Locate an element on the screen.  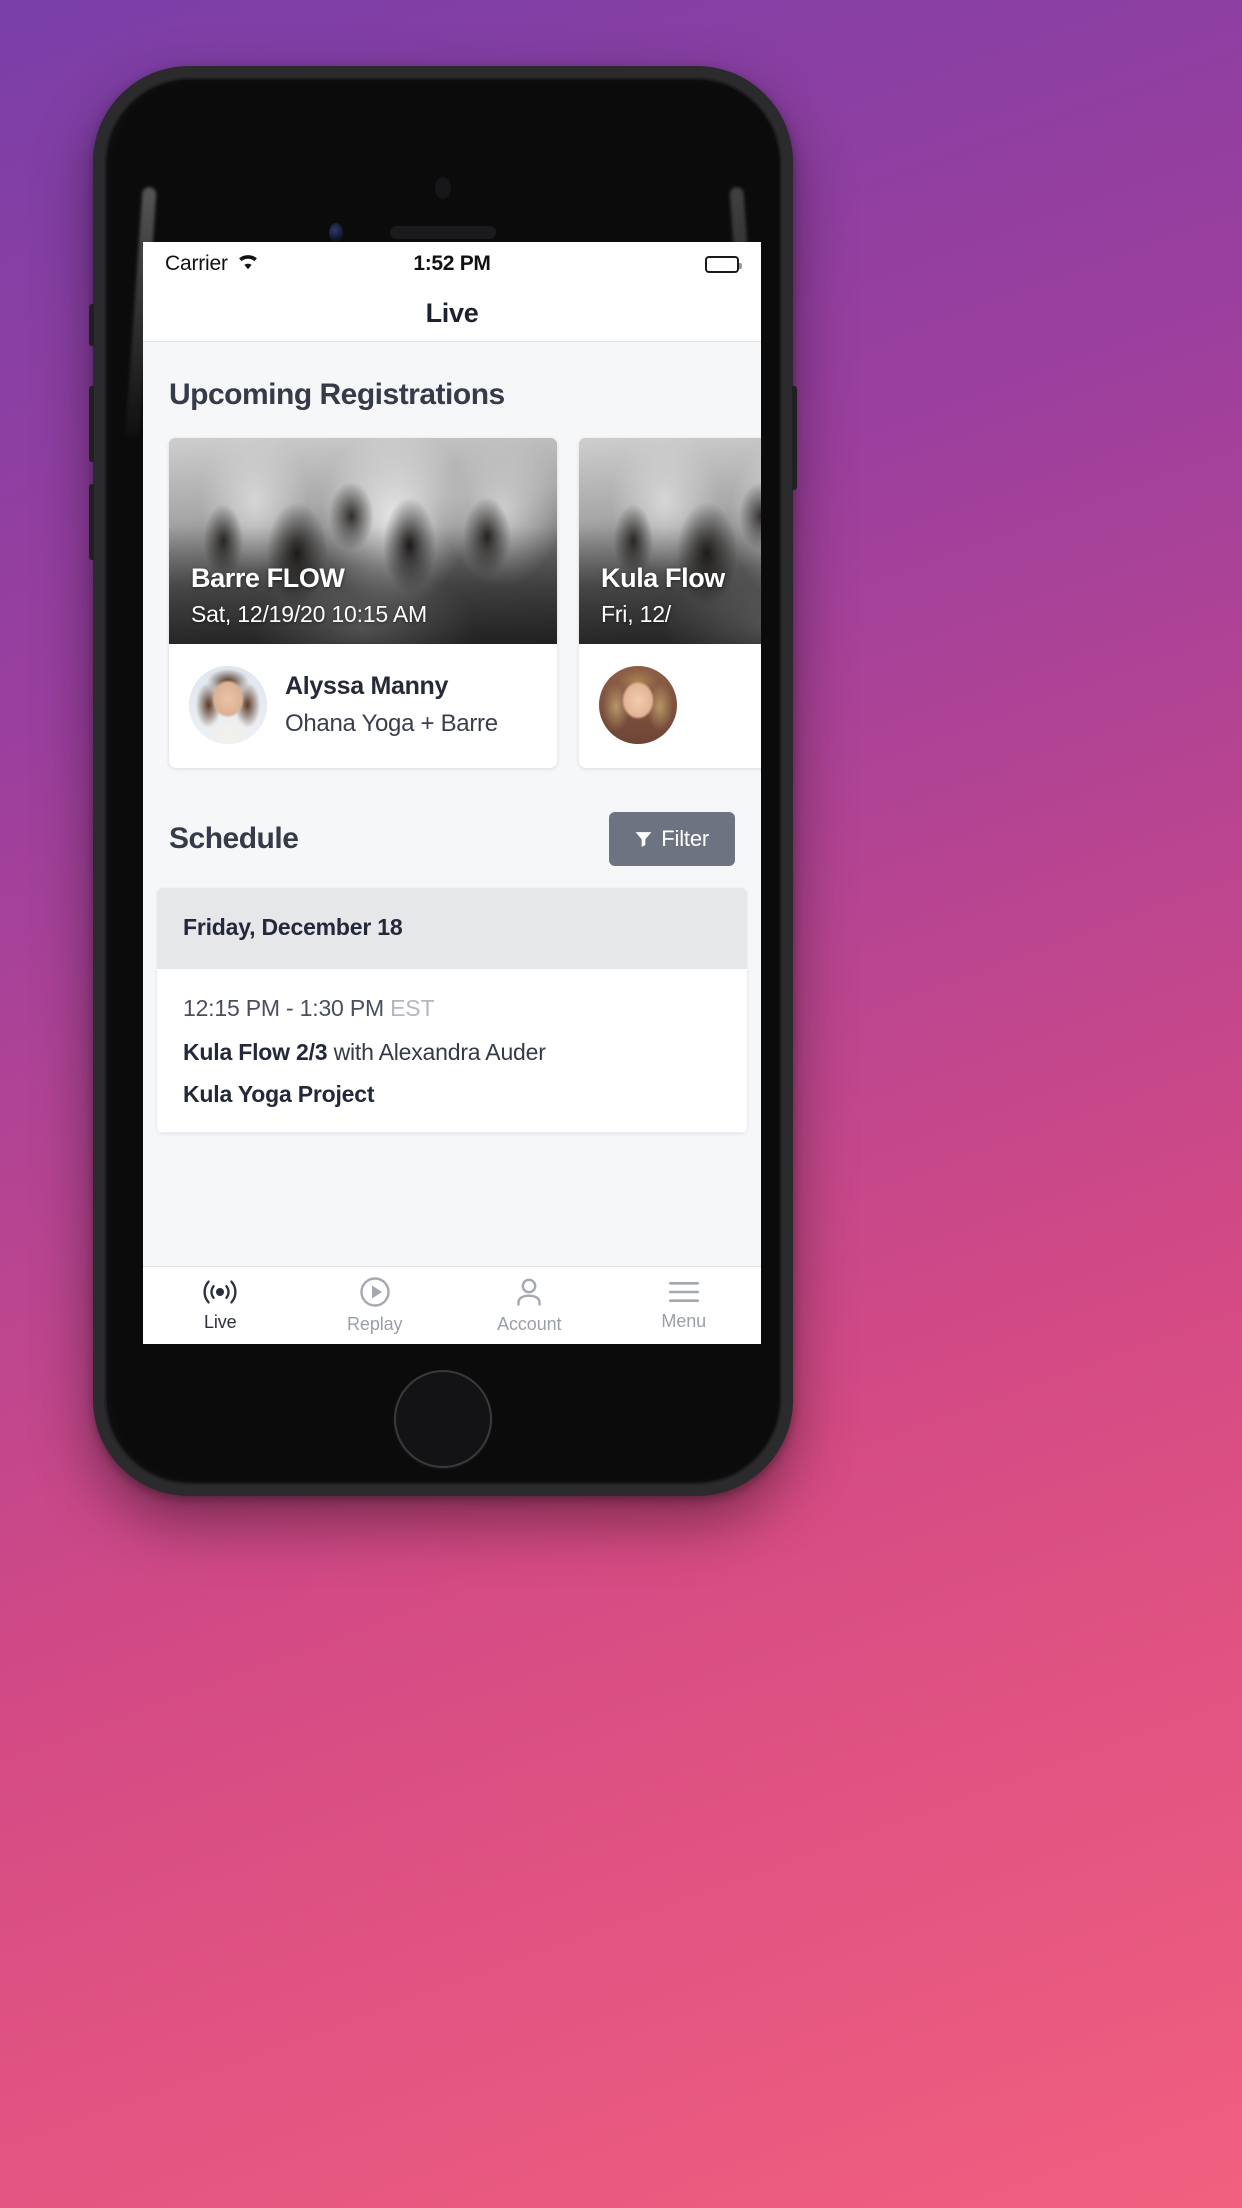
silent-switch is located at coordinates (91, 325).